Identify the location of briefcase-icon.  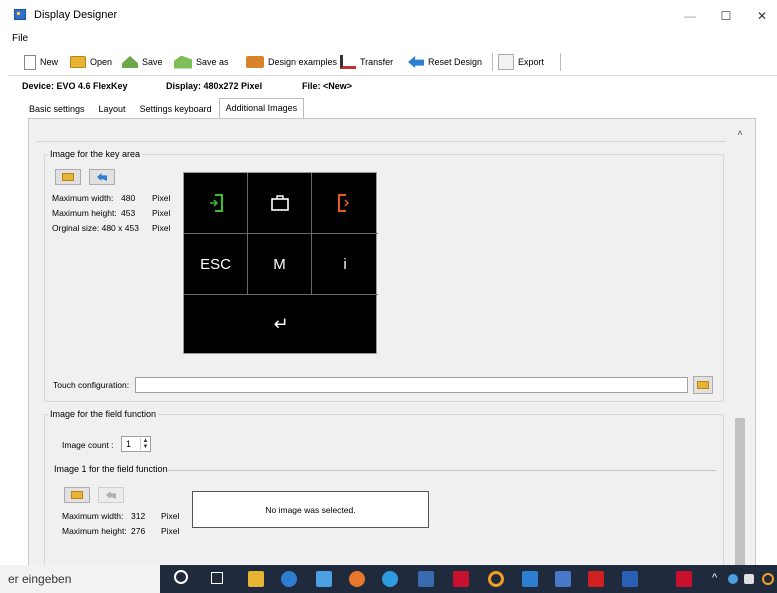
(279, 203).